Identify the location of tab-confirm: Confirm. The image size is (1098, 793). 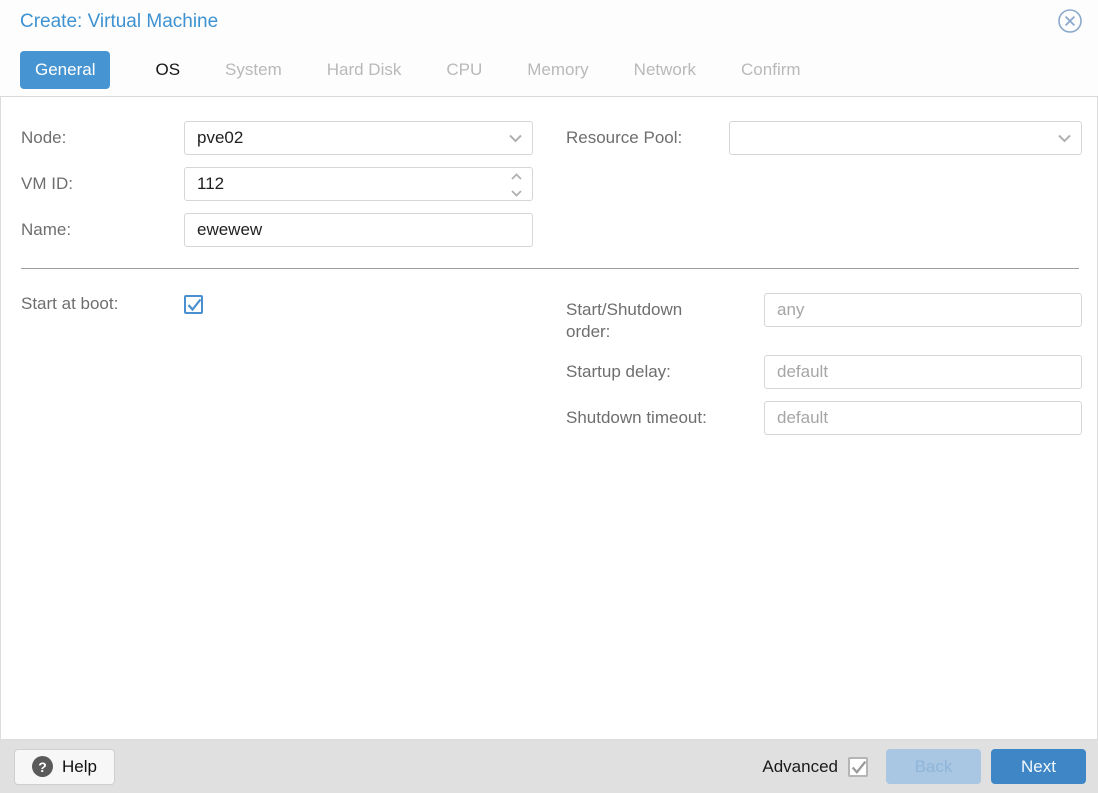
(771, 69).